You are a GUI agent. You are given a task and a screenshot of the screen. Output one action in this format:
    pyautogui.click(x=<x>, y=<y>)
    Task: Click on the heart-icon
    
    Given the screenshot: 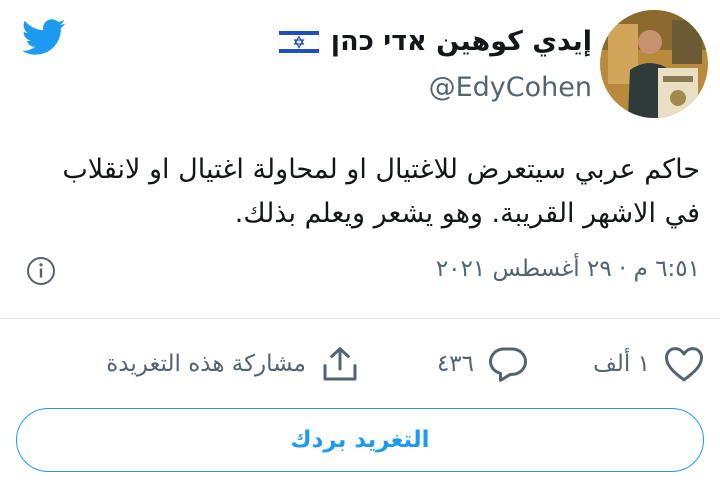 What is the action you would take?
    pyautogui.click(x=684, y=364)
    